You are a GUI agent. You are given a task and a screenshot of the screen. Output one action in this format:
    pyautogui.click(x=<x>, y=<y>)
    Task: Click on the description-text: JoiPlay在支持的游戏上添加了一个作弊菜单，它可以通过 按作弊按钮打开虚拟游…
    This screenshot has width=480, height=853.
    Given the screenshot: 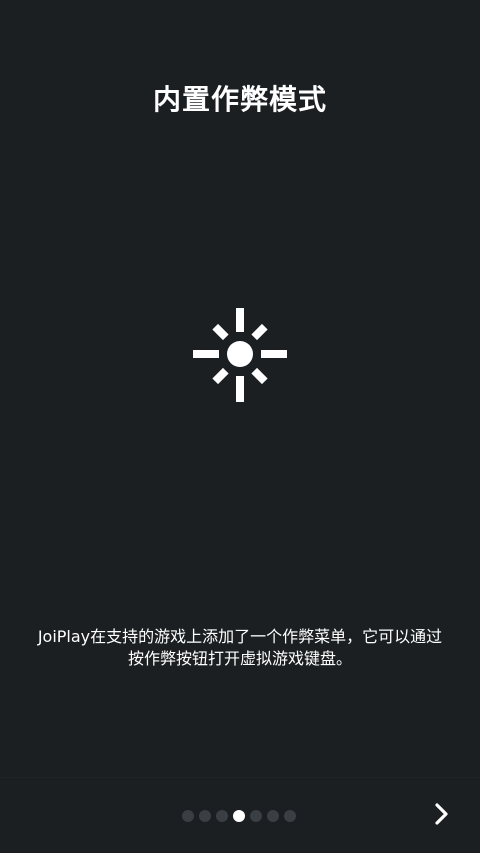 What is the action you would take?
    pyautogui.click(x=240, y=648)
    